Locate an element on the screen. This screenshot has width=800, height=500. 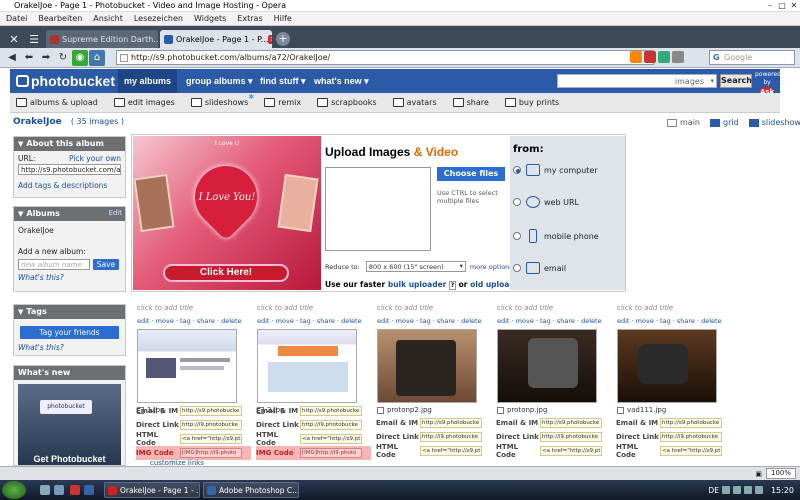
start-button is located at coordinates (14, 490).